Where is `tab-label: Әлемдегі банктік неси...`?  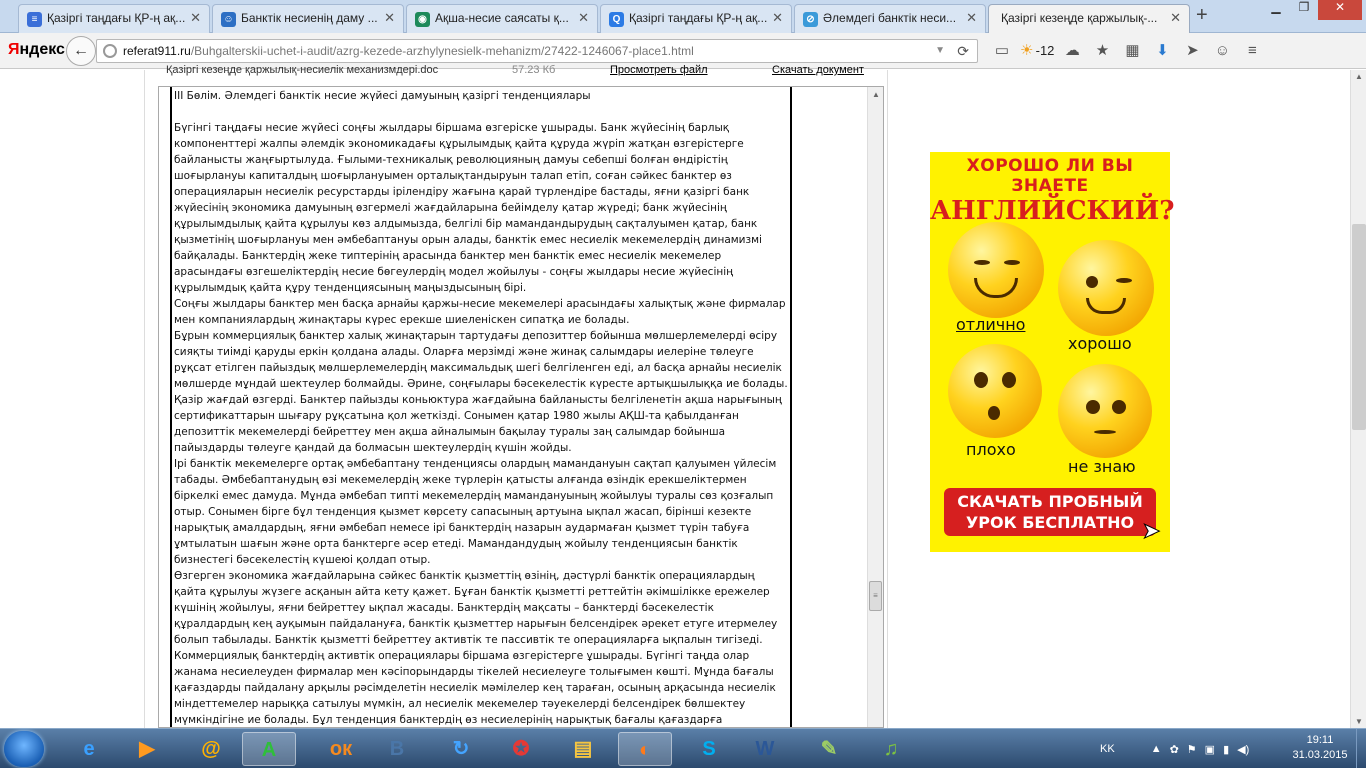 tab-label: Әлемдегі банктік неси... is located at coordinates (890, 18).